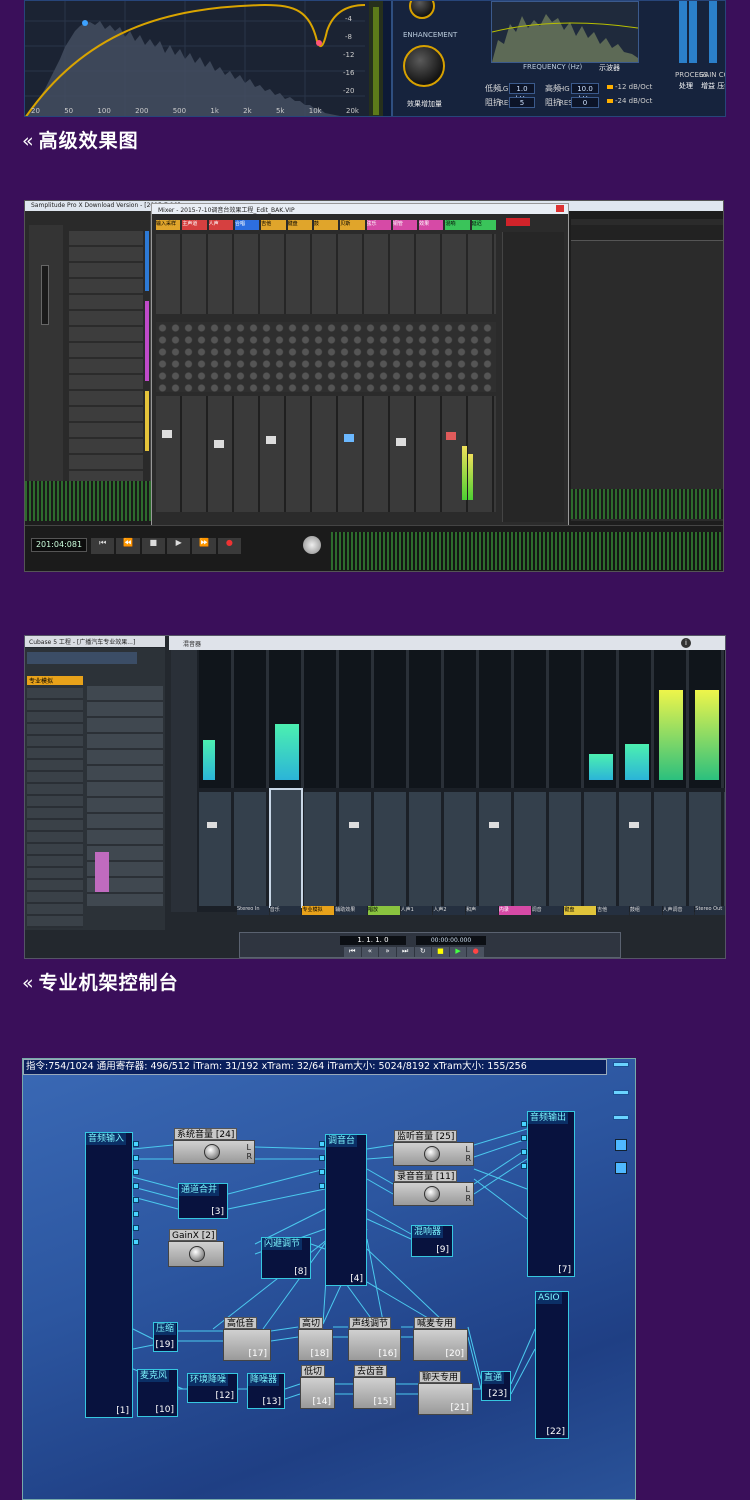 The height and width of the screenshot is (1500, 750). What do you see at coordinates (522, 102) in the screenshot?
I see `low-res-field: 5` at bounding box center [522, 102].